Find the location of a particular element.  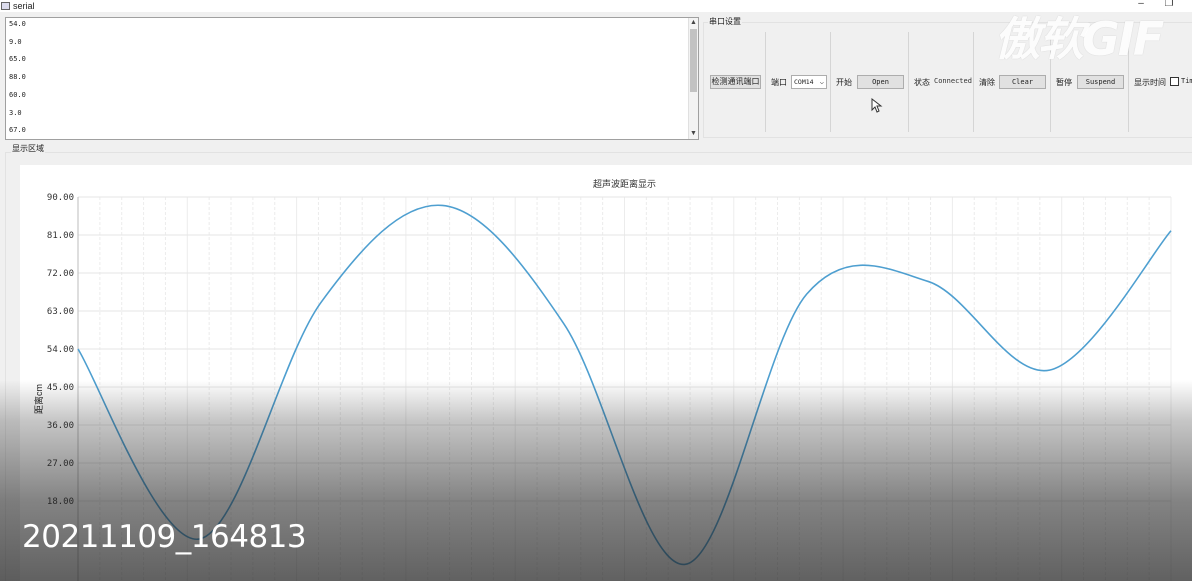

received-line: 54.0 is located at coordinates (17, 24).